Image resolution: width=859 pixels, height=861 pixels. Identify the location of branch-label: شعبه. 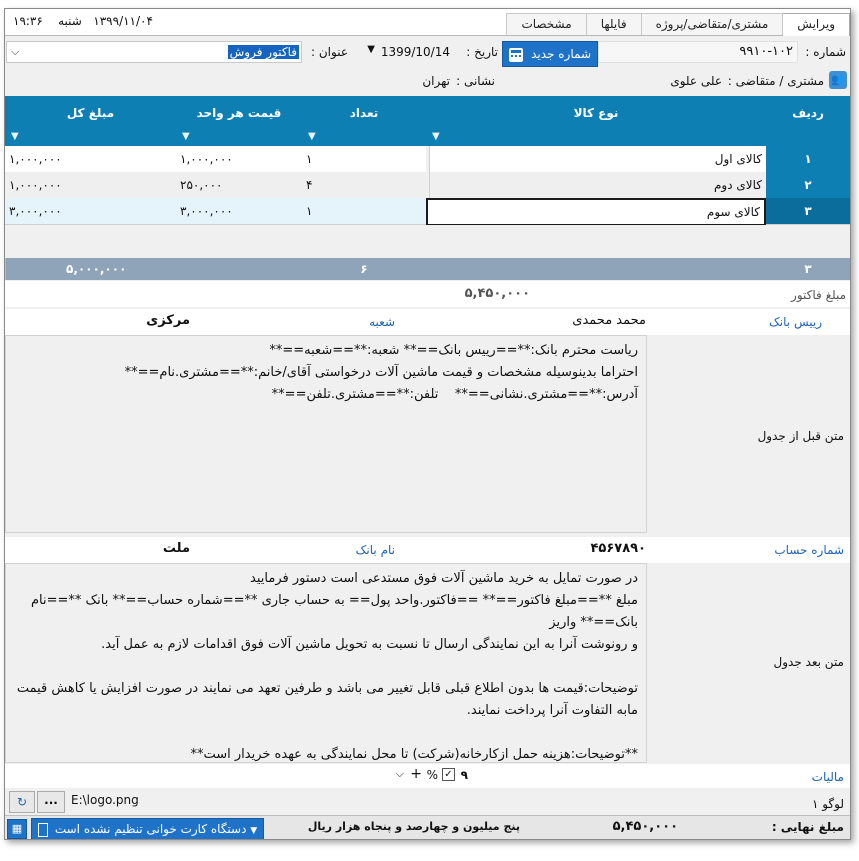
(382, 322).